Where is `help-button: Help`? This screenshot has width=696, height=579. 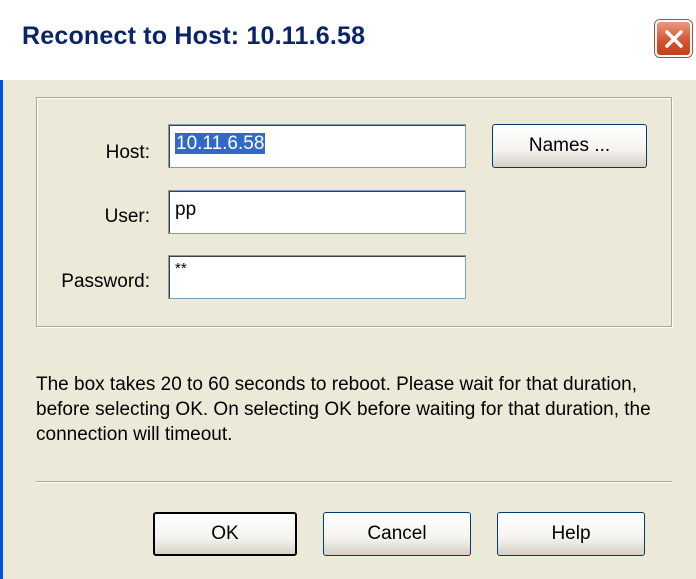
help-button: Help is located at coordinates (571, 534).